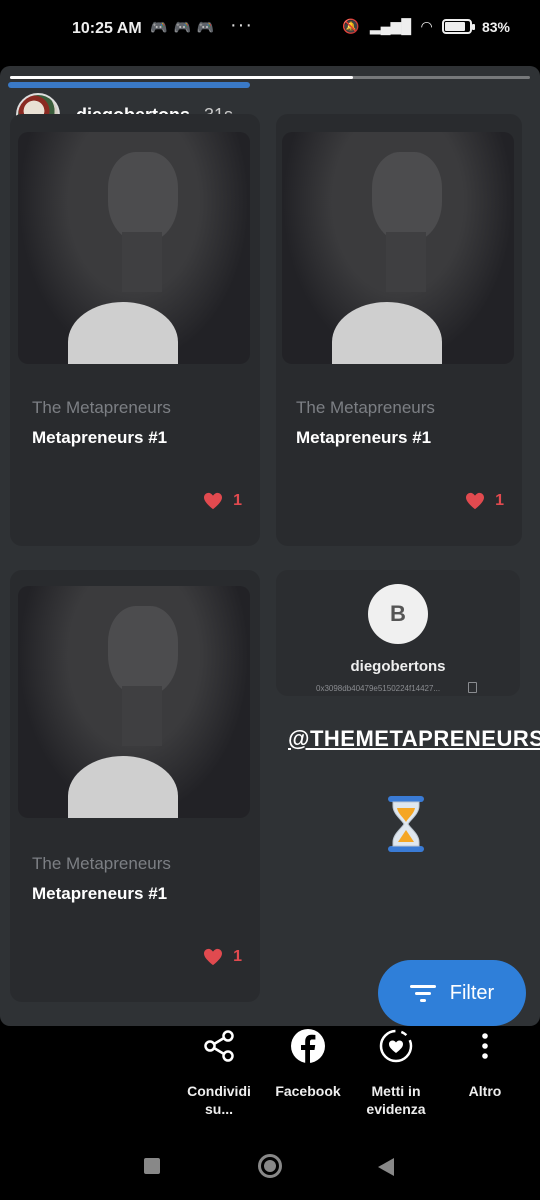  I want to click on recent-apps-icon, so click(152, 1166).